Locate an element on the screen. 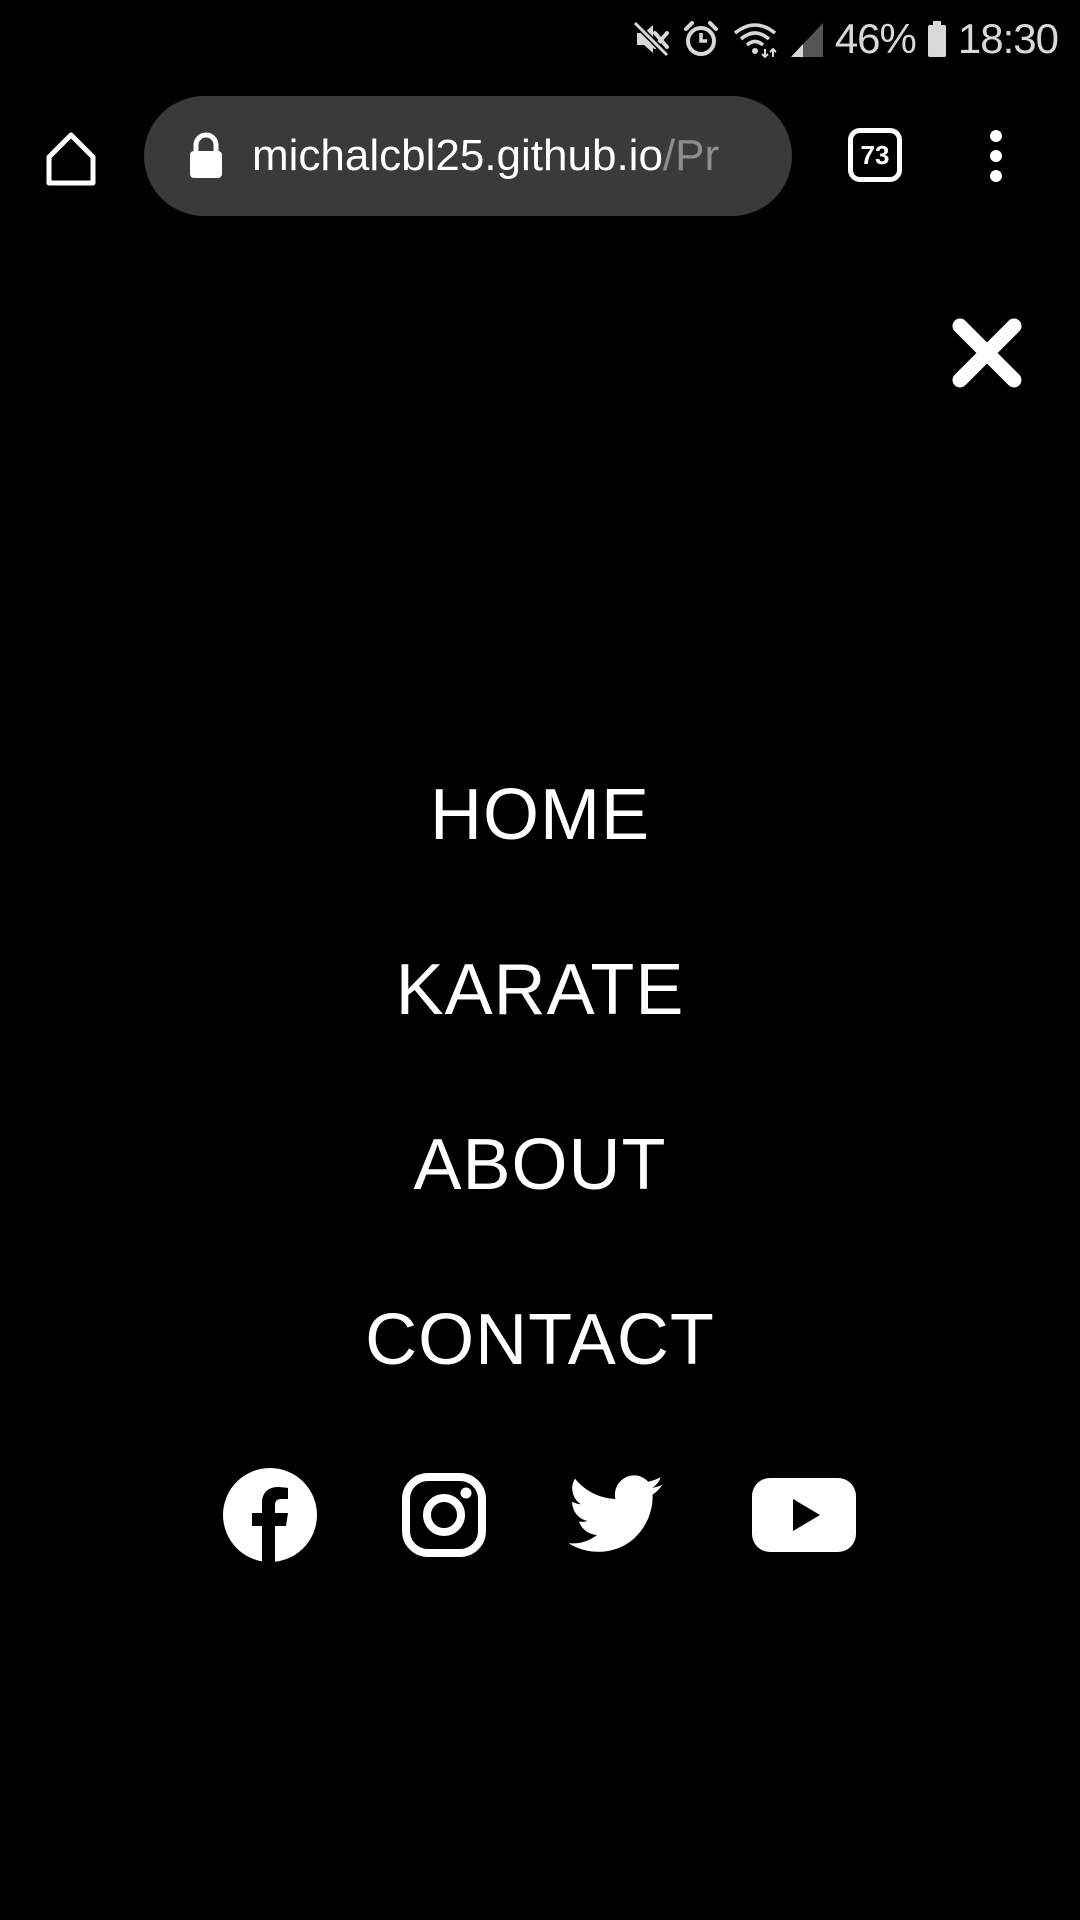 This screenshot has width=1080, height=1920. twitter-link is located at coordinates (617, 1515).